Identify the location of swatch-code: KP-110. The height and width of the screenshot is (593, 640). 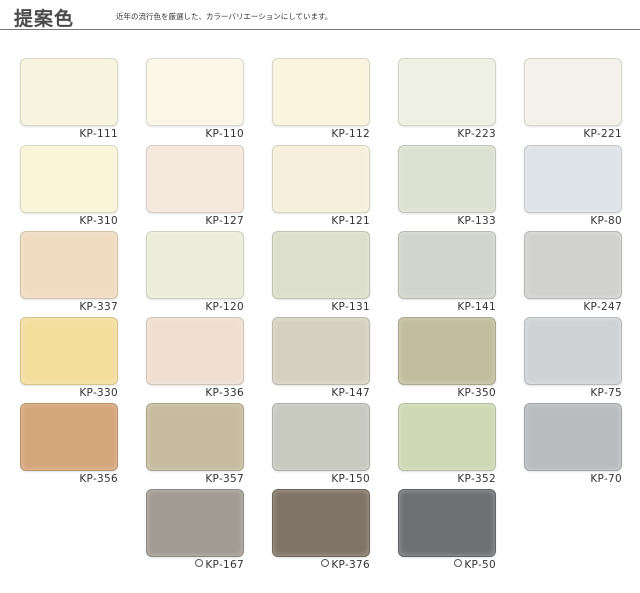
(224, 134).